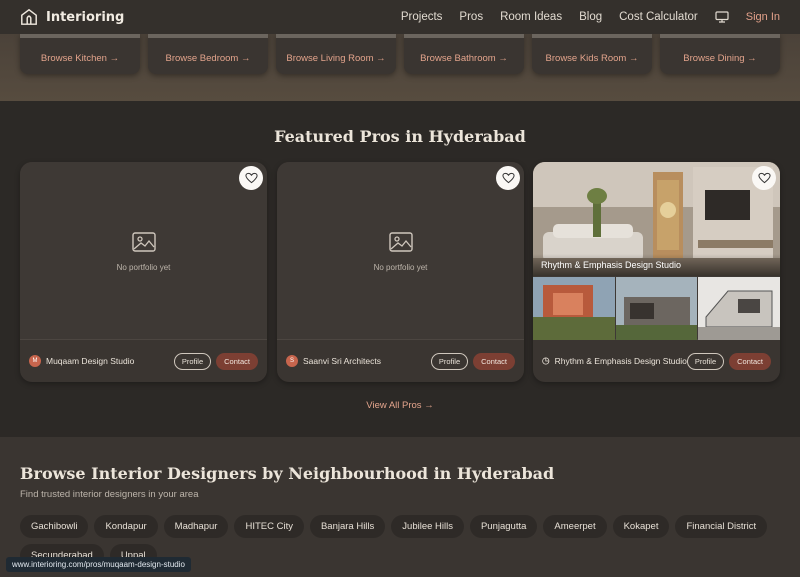  Describe the element at coordinates (367, 361) in the screenshot. I see `pro-name: Saanvi Sri Architects` at that location.